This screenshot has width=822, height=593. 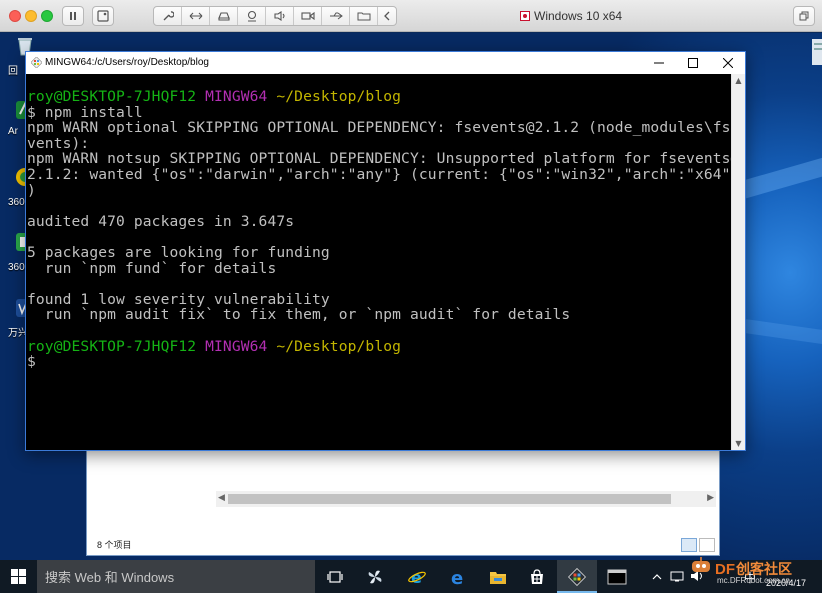 I want to click on usb-button, so click(x=336, y=16).